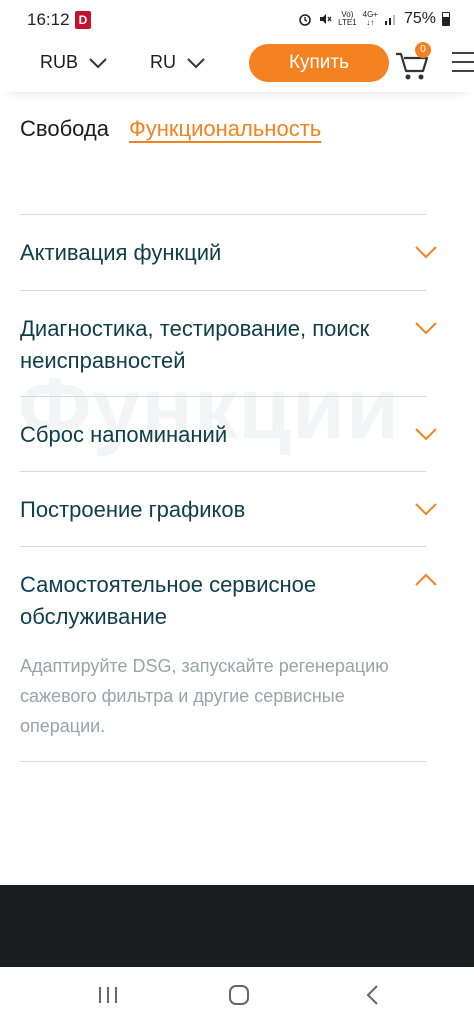  Describe the element at coordinates (133, 509) in the screenshot. I see `accordion-item-title: Построение графиков` at that location.